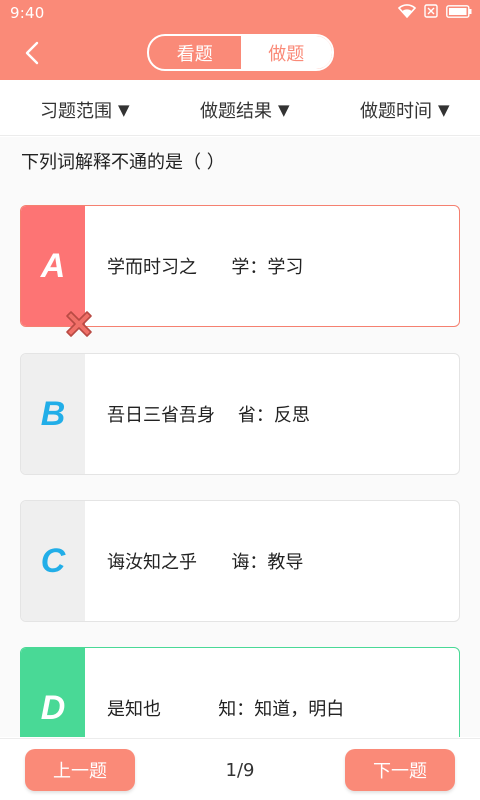 The height and width of the screenshot is (800, 480). I want to click on nav-bar: 看题 做题, so click(240, 53).